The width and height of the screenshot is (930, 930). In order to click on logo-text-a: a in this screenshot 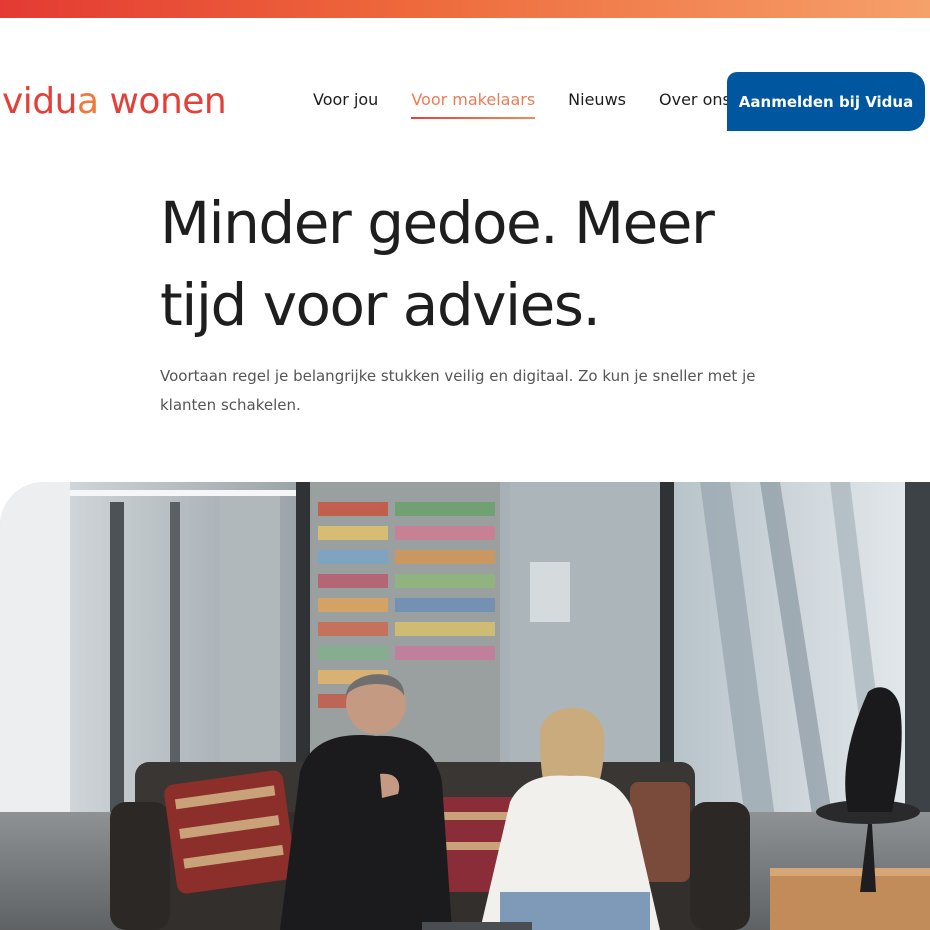, I will do `click(87, 101)`.